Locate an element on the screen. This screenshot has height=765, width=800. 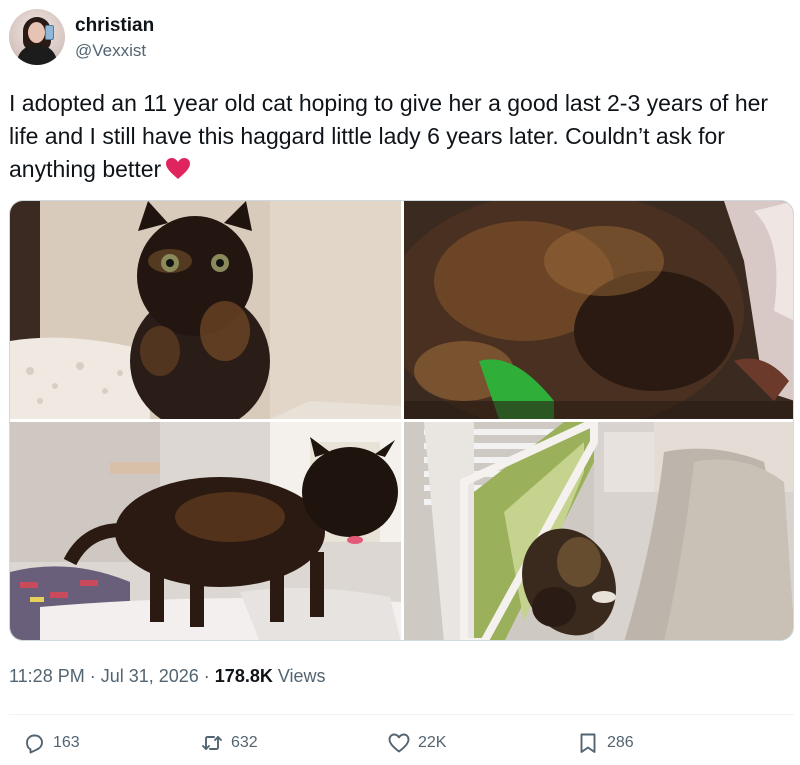
views-label: Views is located at coordinates (299, 676).